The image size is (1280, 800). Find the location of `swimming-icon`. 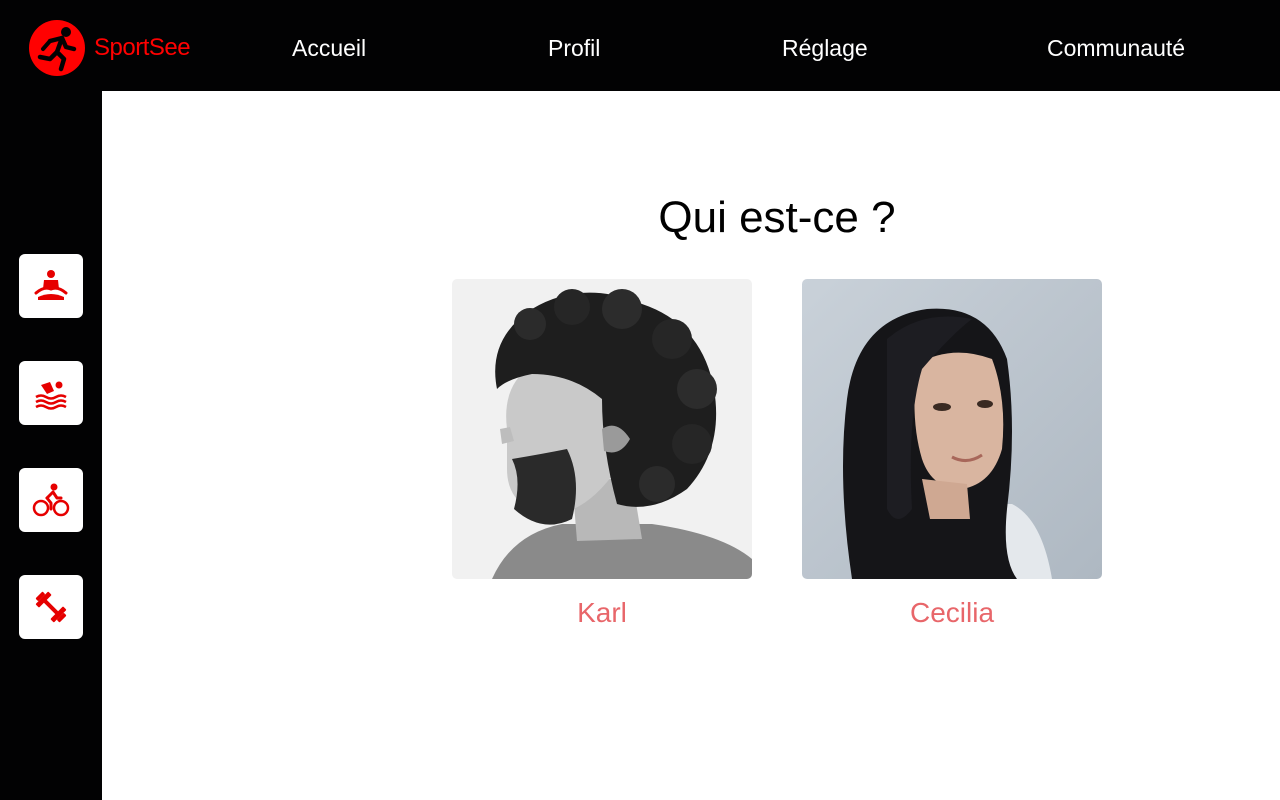

swimming-icon is located at coordinates (51, 395).